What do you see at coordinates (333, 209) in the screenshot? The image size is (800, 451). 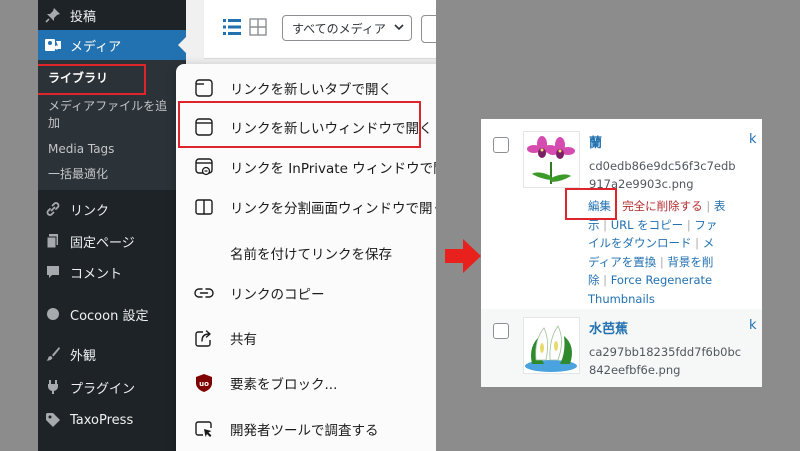 I see `menu-item-label: リンクを分割画面ウィンドウで開く` at bounding box center [333, 209].